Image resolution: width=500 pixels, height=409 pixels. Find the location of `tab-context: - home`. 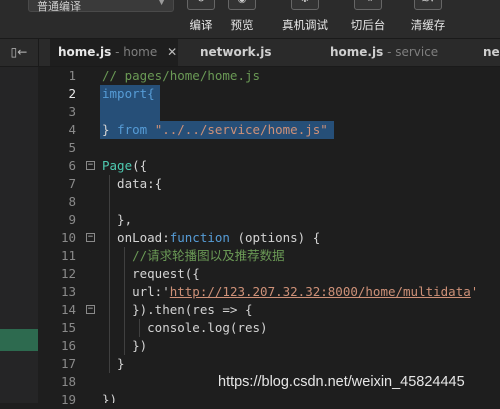

tab-context: - home is located at coordinates (134, 52).